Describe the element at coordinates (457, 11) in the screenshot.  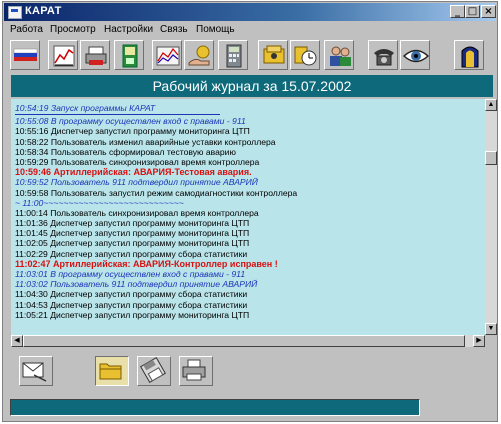
I see `minimize-button: _` at that location.